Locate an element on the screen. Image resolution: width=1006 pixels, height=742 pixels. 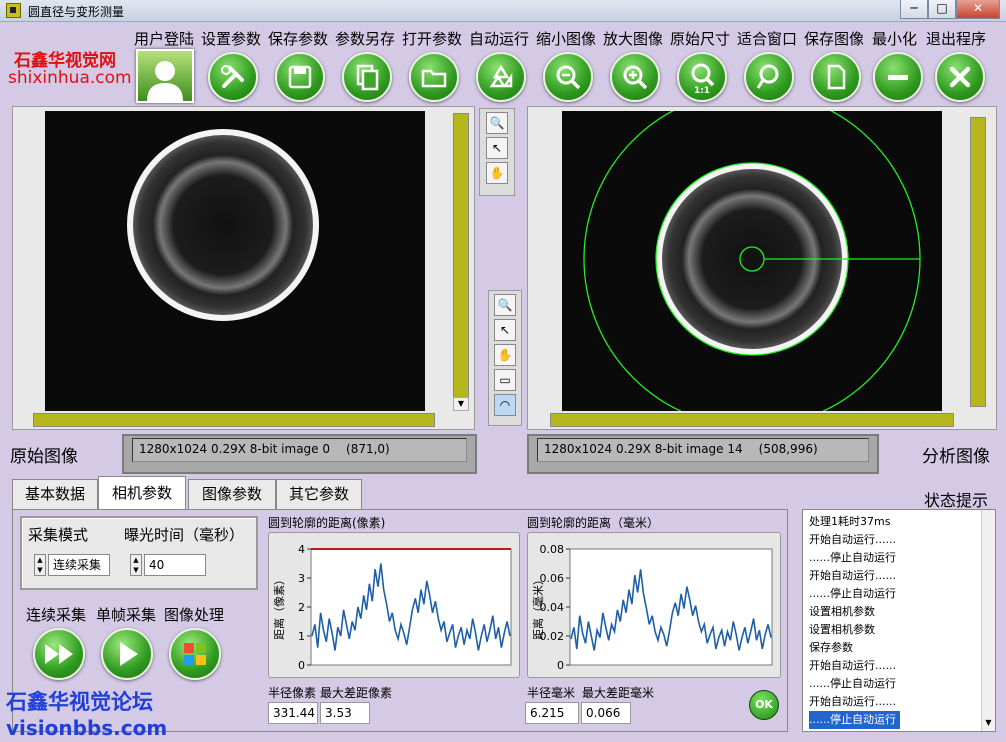
zoom-out-icon is located at coordinates (568, 77).